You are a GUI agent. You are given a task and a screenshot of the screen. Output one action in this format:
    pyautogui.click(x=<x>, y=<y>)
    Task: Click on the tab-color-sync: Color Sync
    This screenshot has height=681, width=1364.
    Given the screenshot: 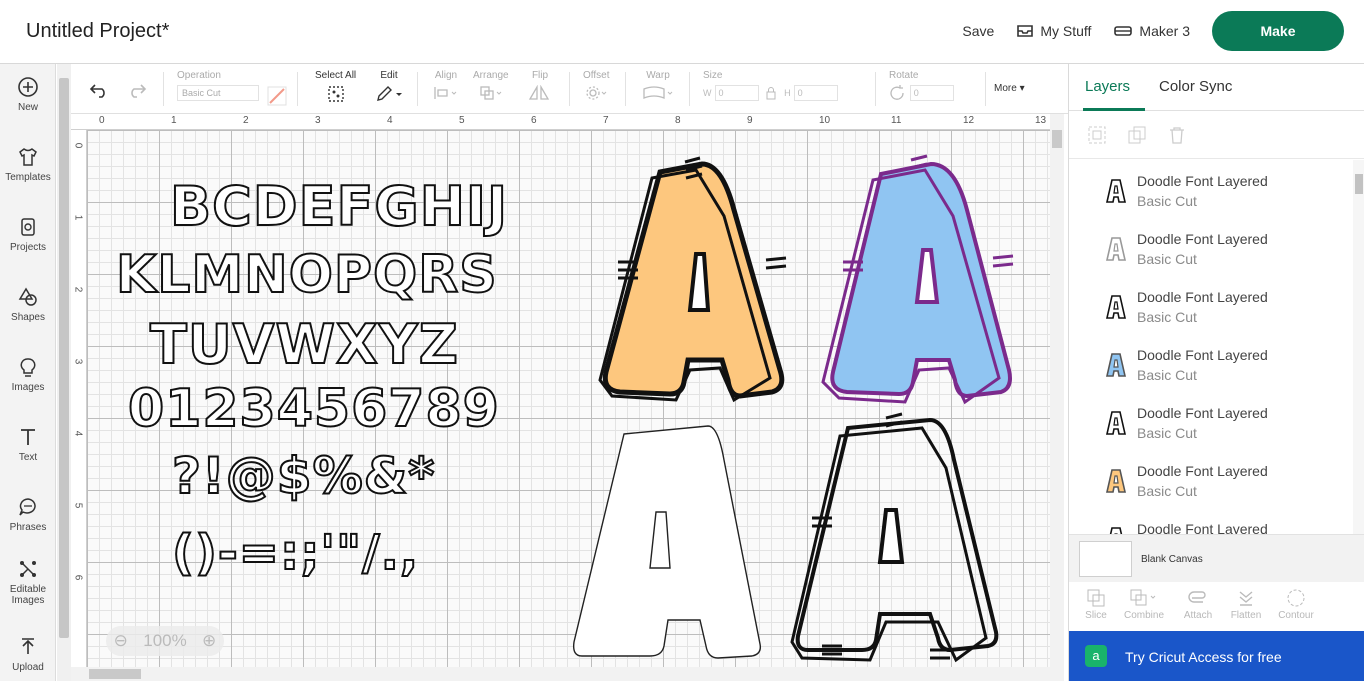 What is the action you would take?
    pyautogui.click(x=1195, y=86)
    